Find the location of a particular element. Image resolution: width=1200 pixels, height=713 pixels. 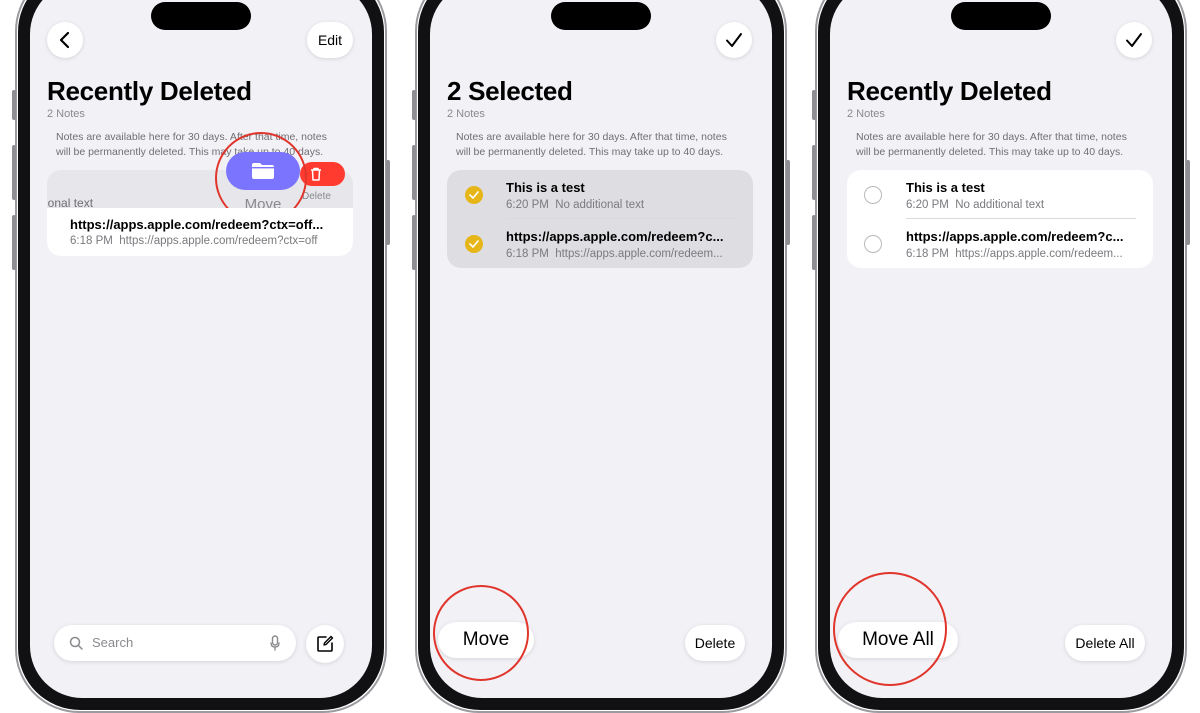

move-action-button is located at coordinates (263, 171).